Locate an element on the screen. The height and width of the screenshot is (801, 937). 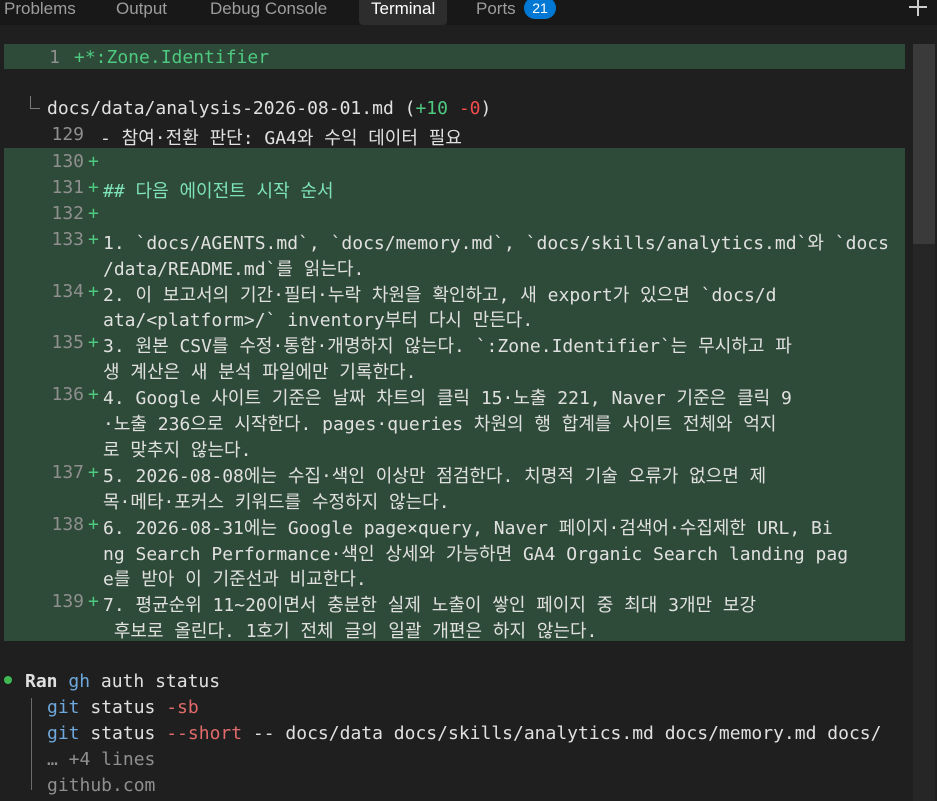
line-number: 139 is located at coordinates (67, 602).